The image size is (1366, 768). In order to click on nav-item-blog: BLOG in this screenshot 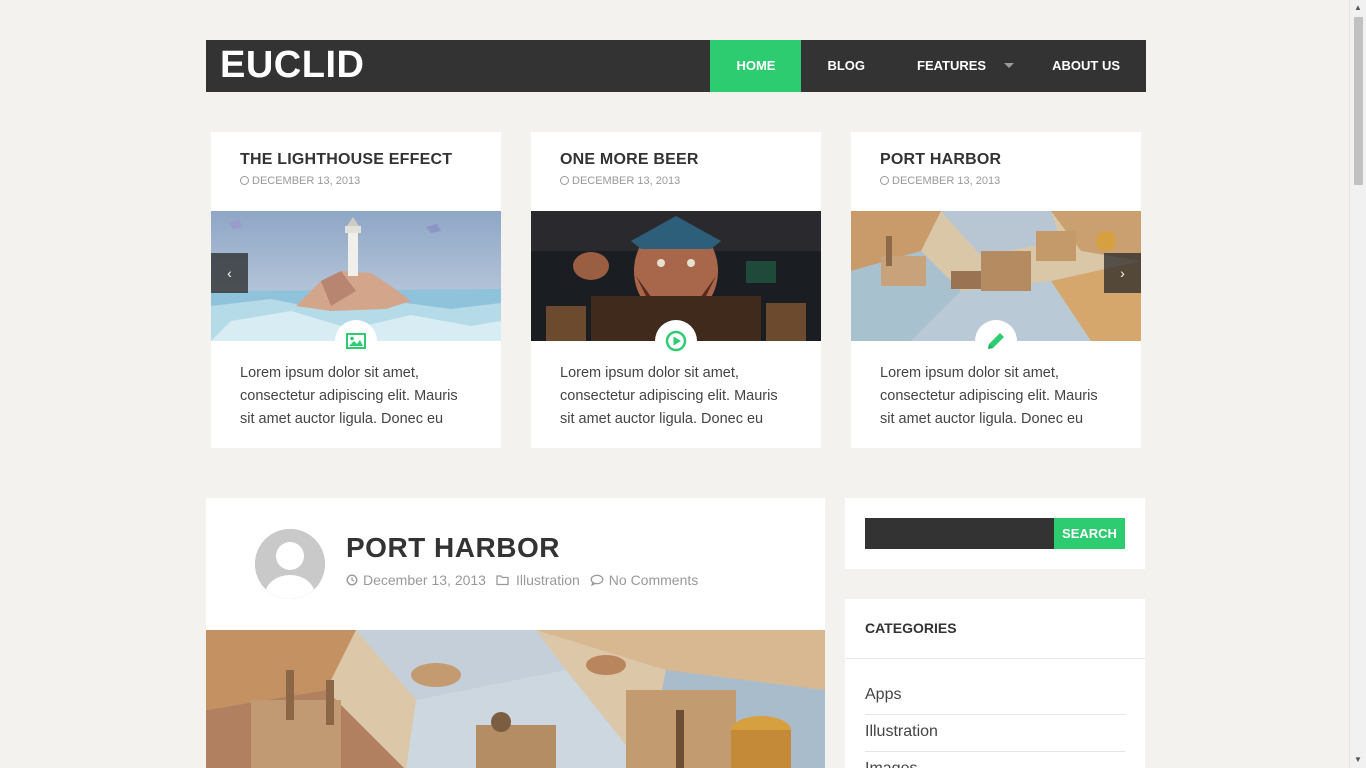, I will do `click(846, 66)`.